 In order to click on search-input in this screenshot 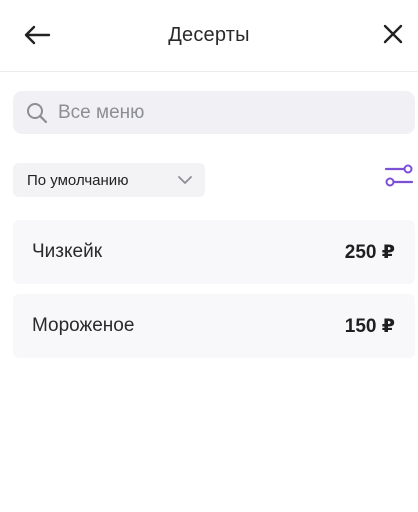, I will do `click(218, 112)`.